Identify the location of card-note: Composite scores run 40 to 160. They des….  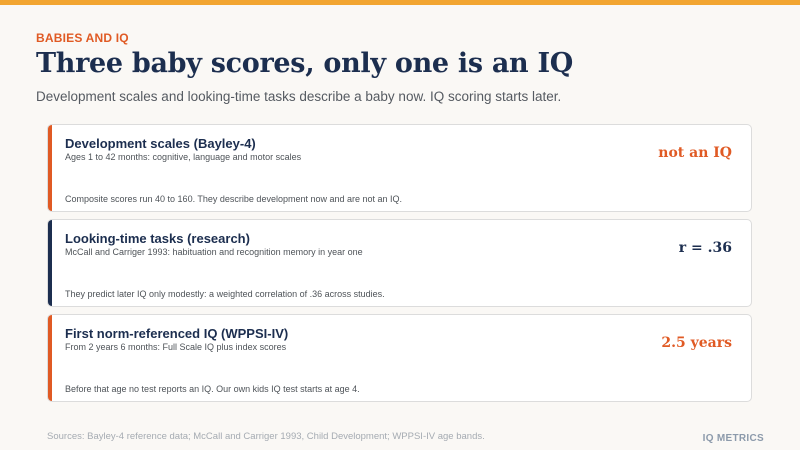
(234, 199).